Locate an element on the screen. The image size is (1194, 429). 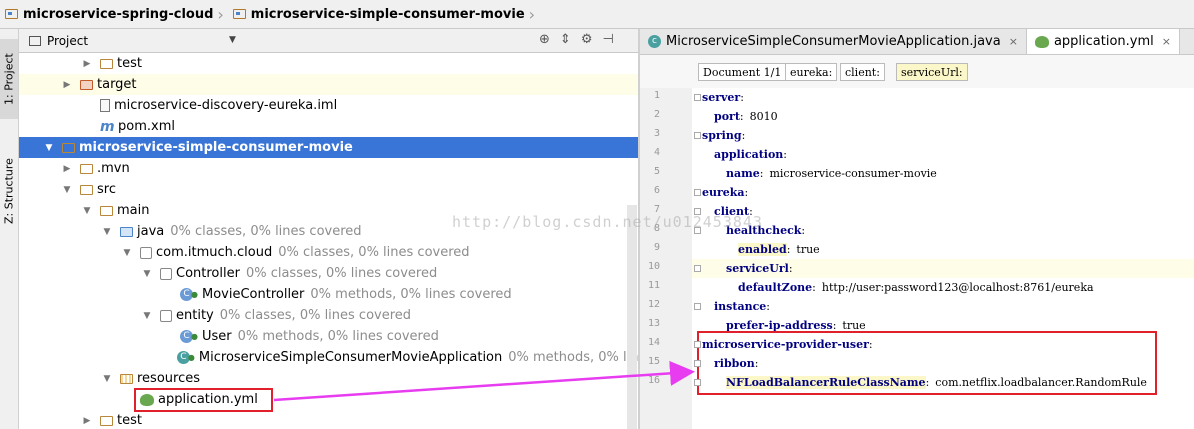
line-number: 11 is located at coordinates (653, 285).